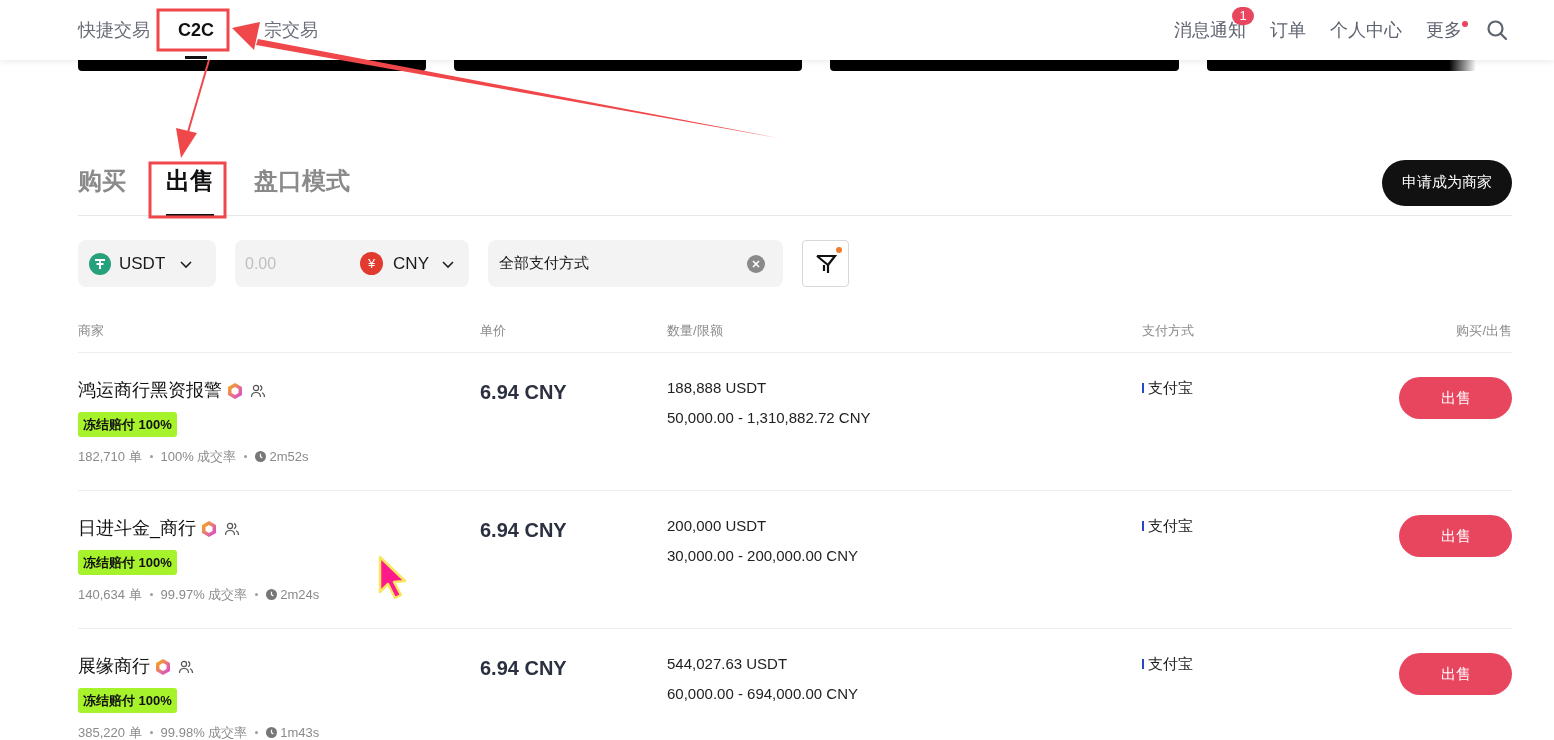 The width and height of the screenshot is (1554, 740). I want to click on nav-tab: 快捷交易, so click(114, 30).